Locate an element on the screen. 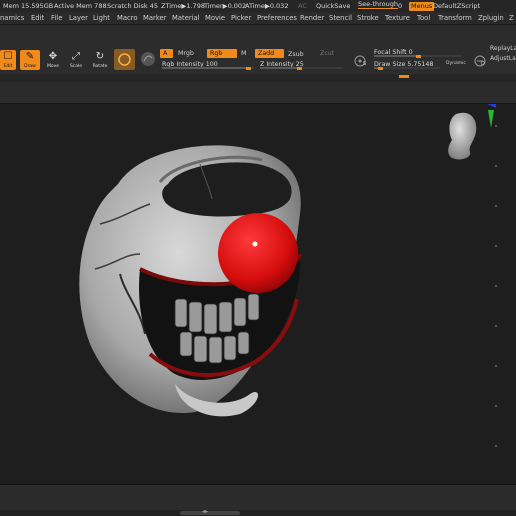  menu-marker: Marker is located at coordinates (155, 18).